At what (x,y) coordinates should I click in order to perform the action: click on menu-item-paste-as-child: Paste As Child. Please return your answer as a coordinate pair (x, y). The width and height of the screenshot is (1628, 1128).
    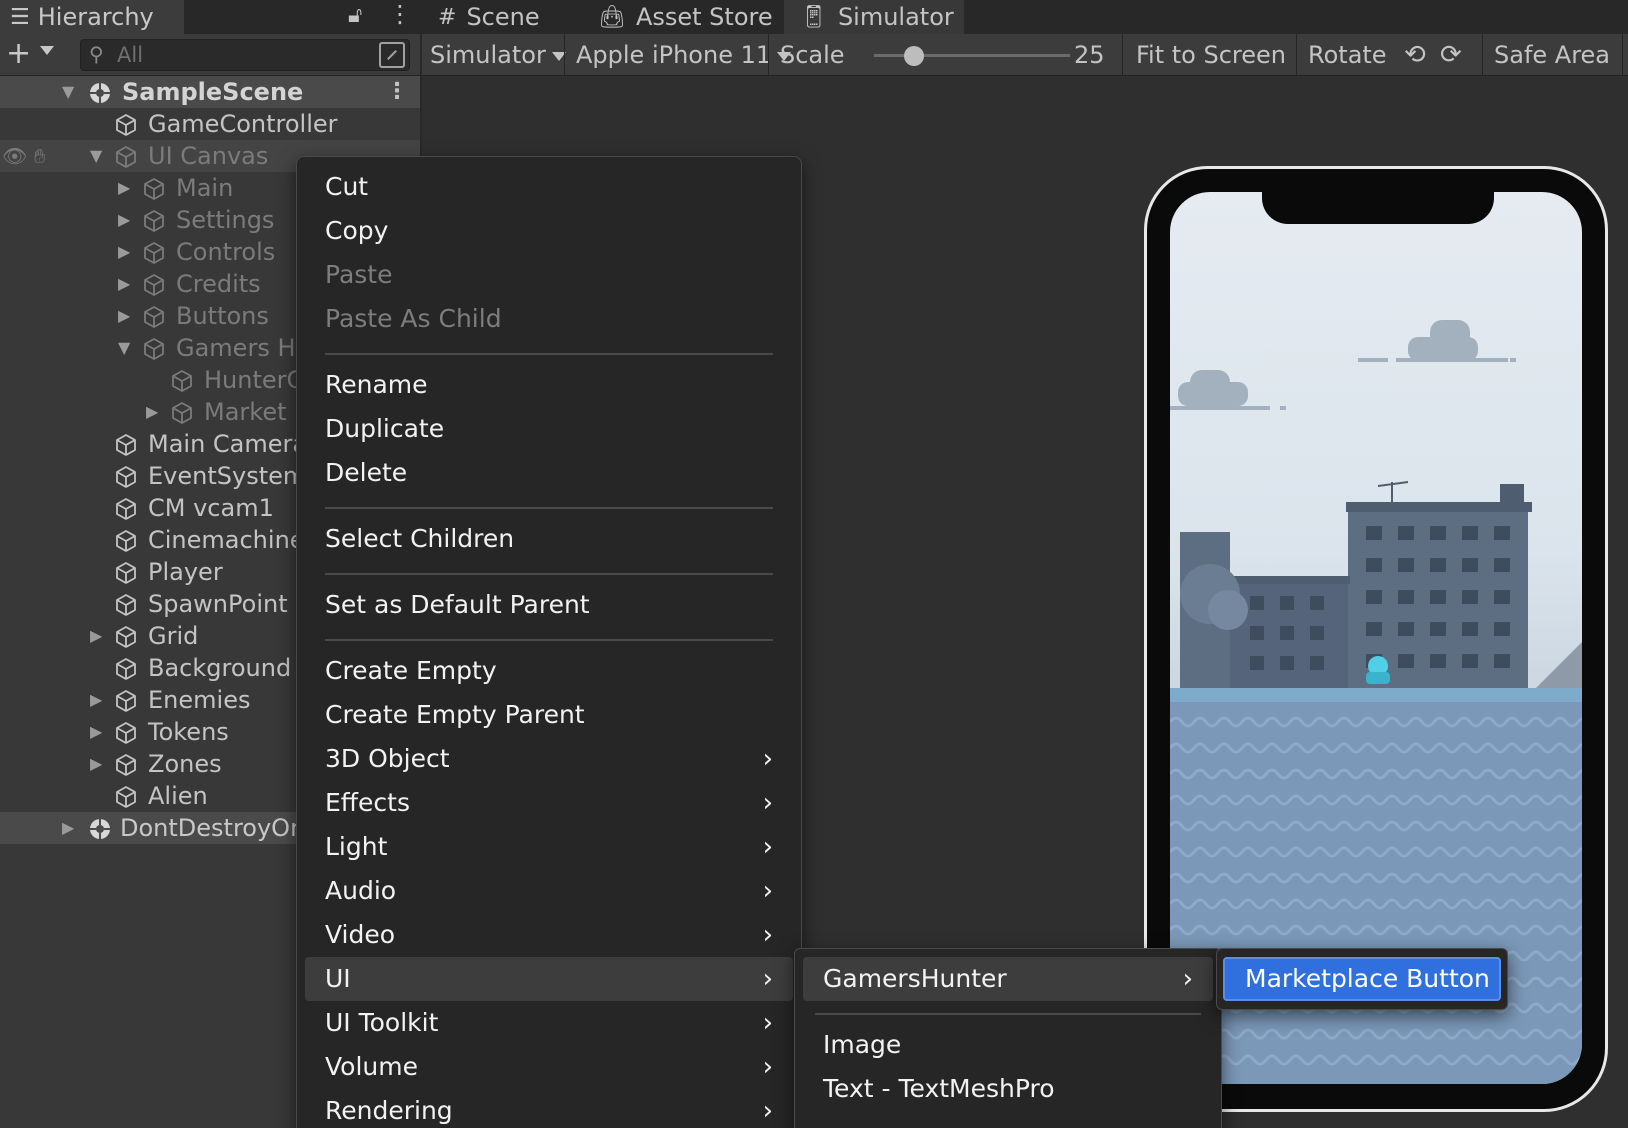
    Looking at the image, I should click on (549, 319).